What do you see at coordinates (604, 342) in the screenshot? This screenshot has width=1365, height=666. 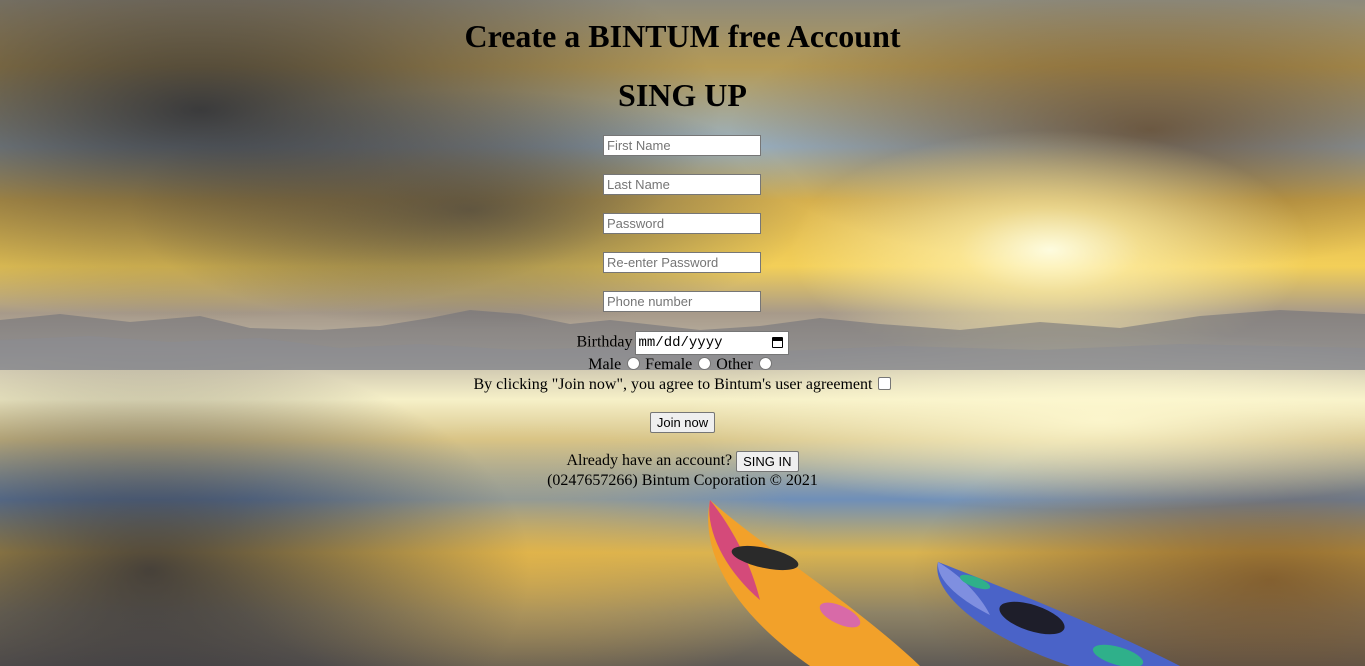 I see `birthday-label: Birthday` at bounding box center [604, 342].